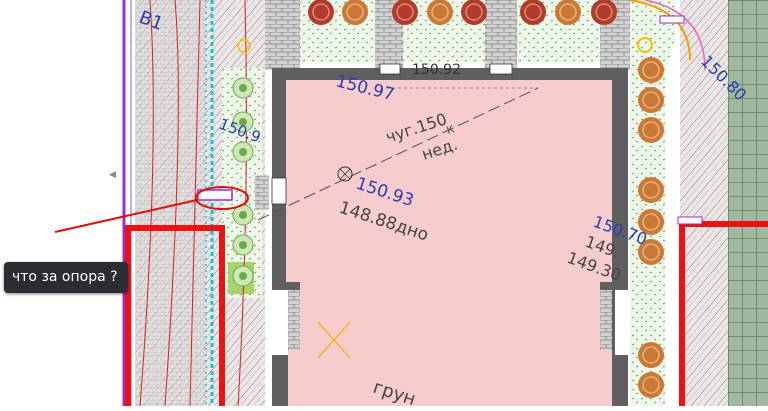 The height and width of the screenshot is (411, 768). Describe the element at coordinates (606, 320) in the screenshot. I see `column-right` at that location.